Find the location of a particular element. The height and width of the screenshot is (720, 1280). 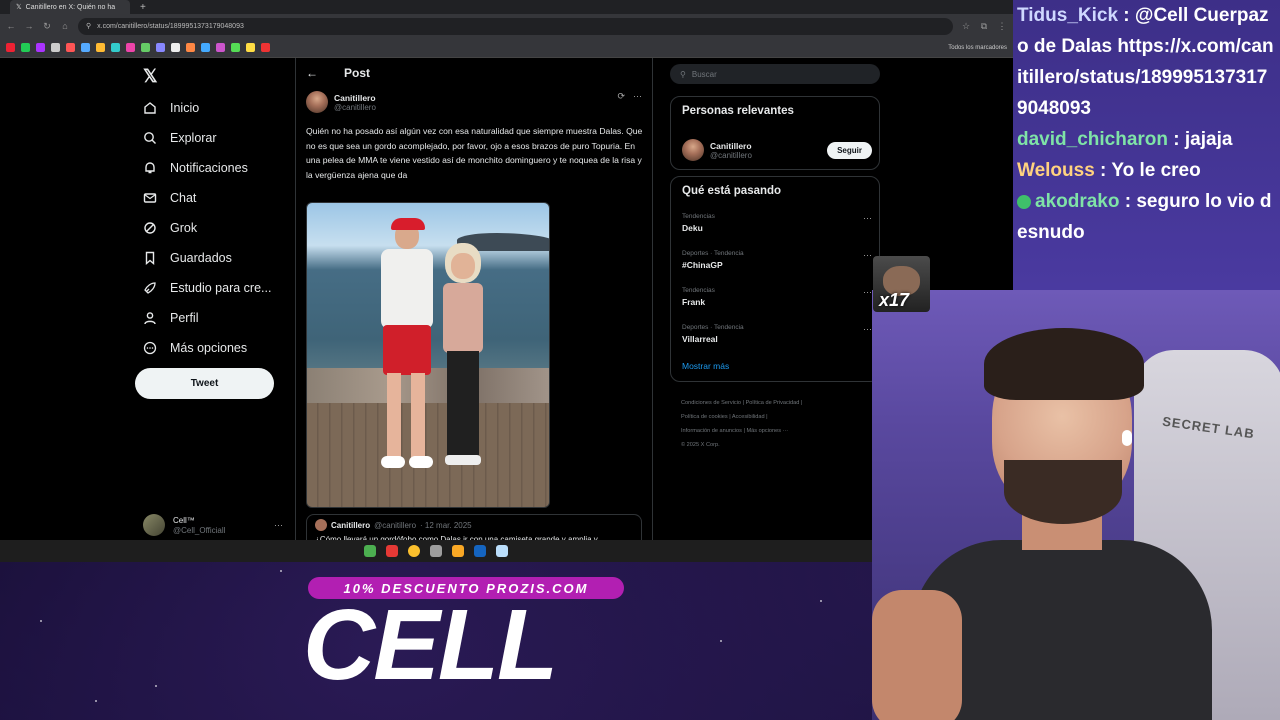

post-image is located at coordinates (428, 355).